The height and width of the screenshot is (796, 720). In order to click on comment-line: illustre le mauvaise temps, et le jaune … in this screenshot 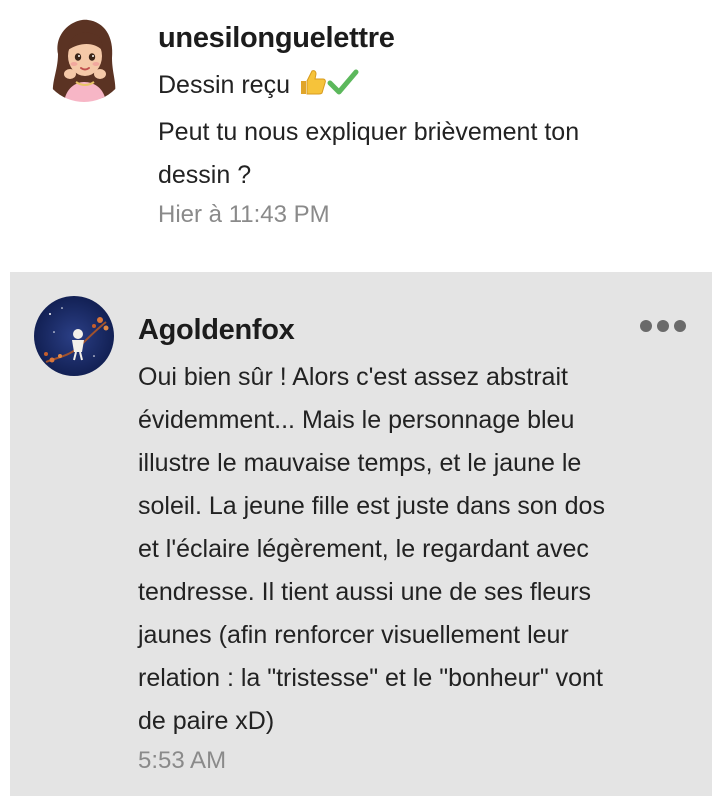, I will do `click(360, 463)`.